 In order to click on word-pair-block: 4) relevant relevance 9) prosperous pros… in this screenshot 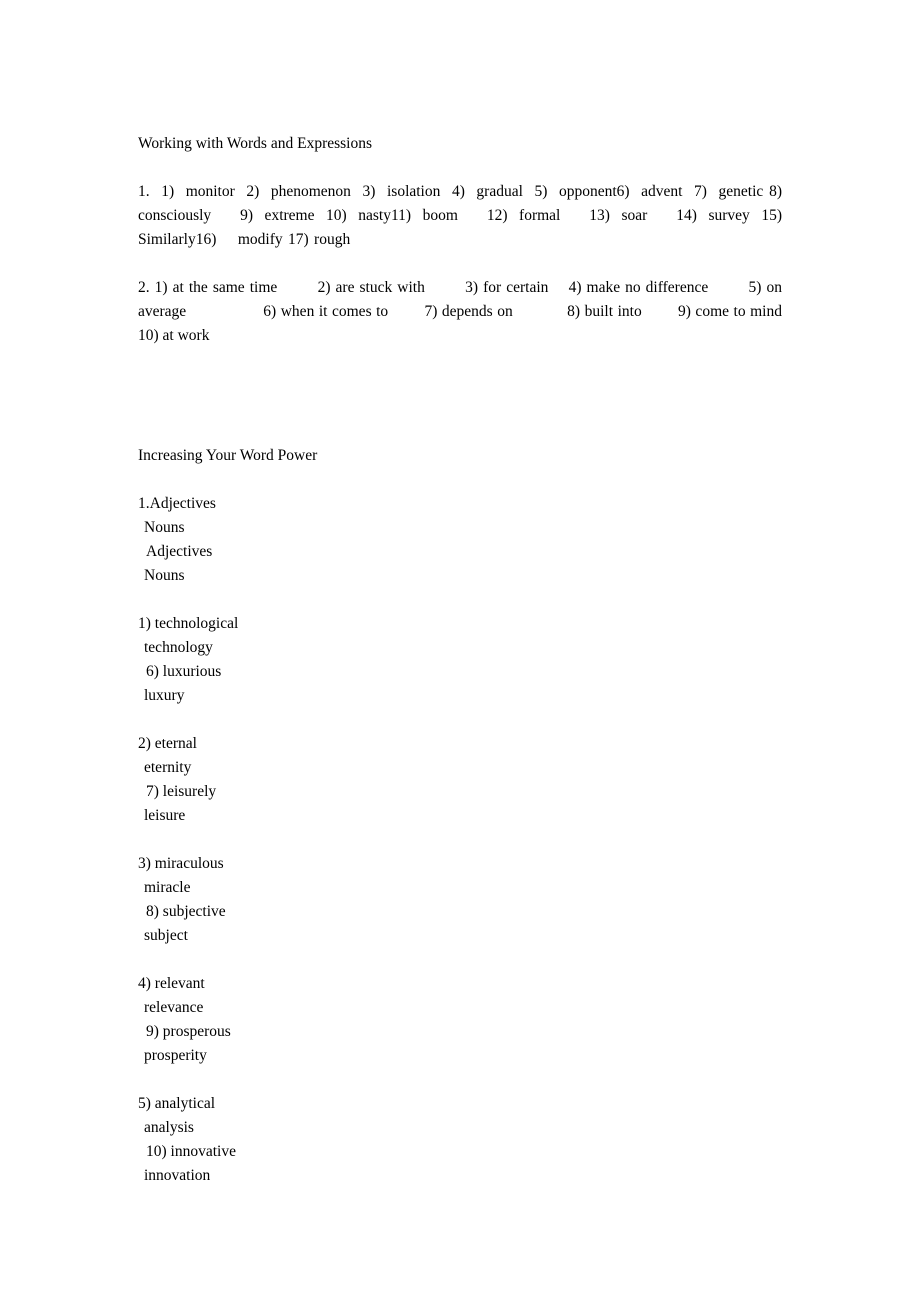, I will do `click(460, 1020)`.